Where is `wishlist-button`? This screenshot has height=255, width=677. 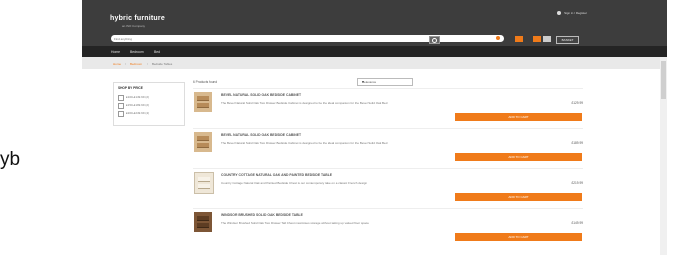 wishlist-button is located at coordinates (519, 39).